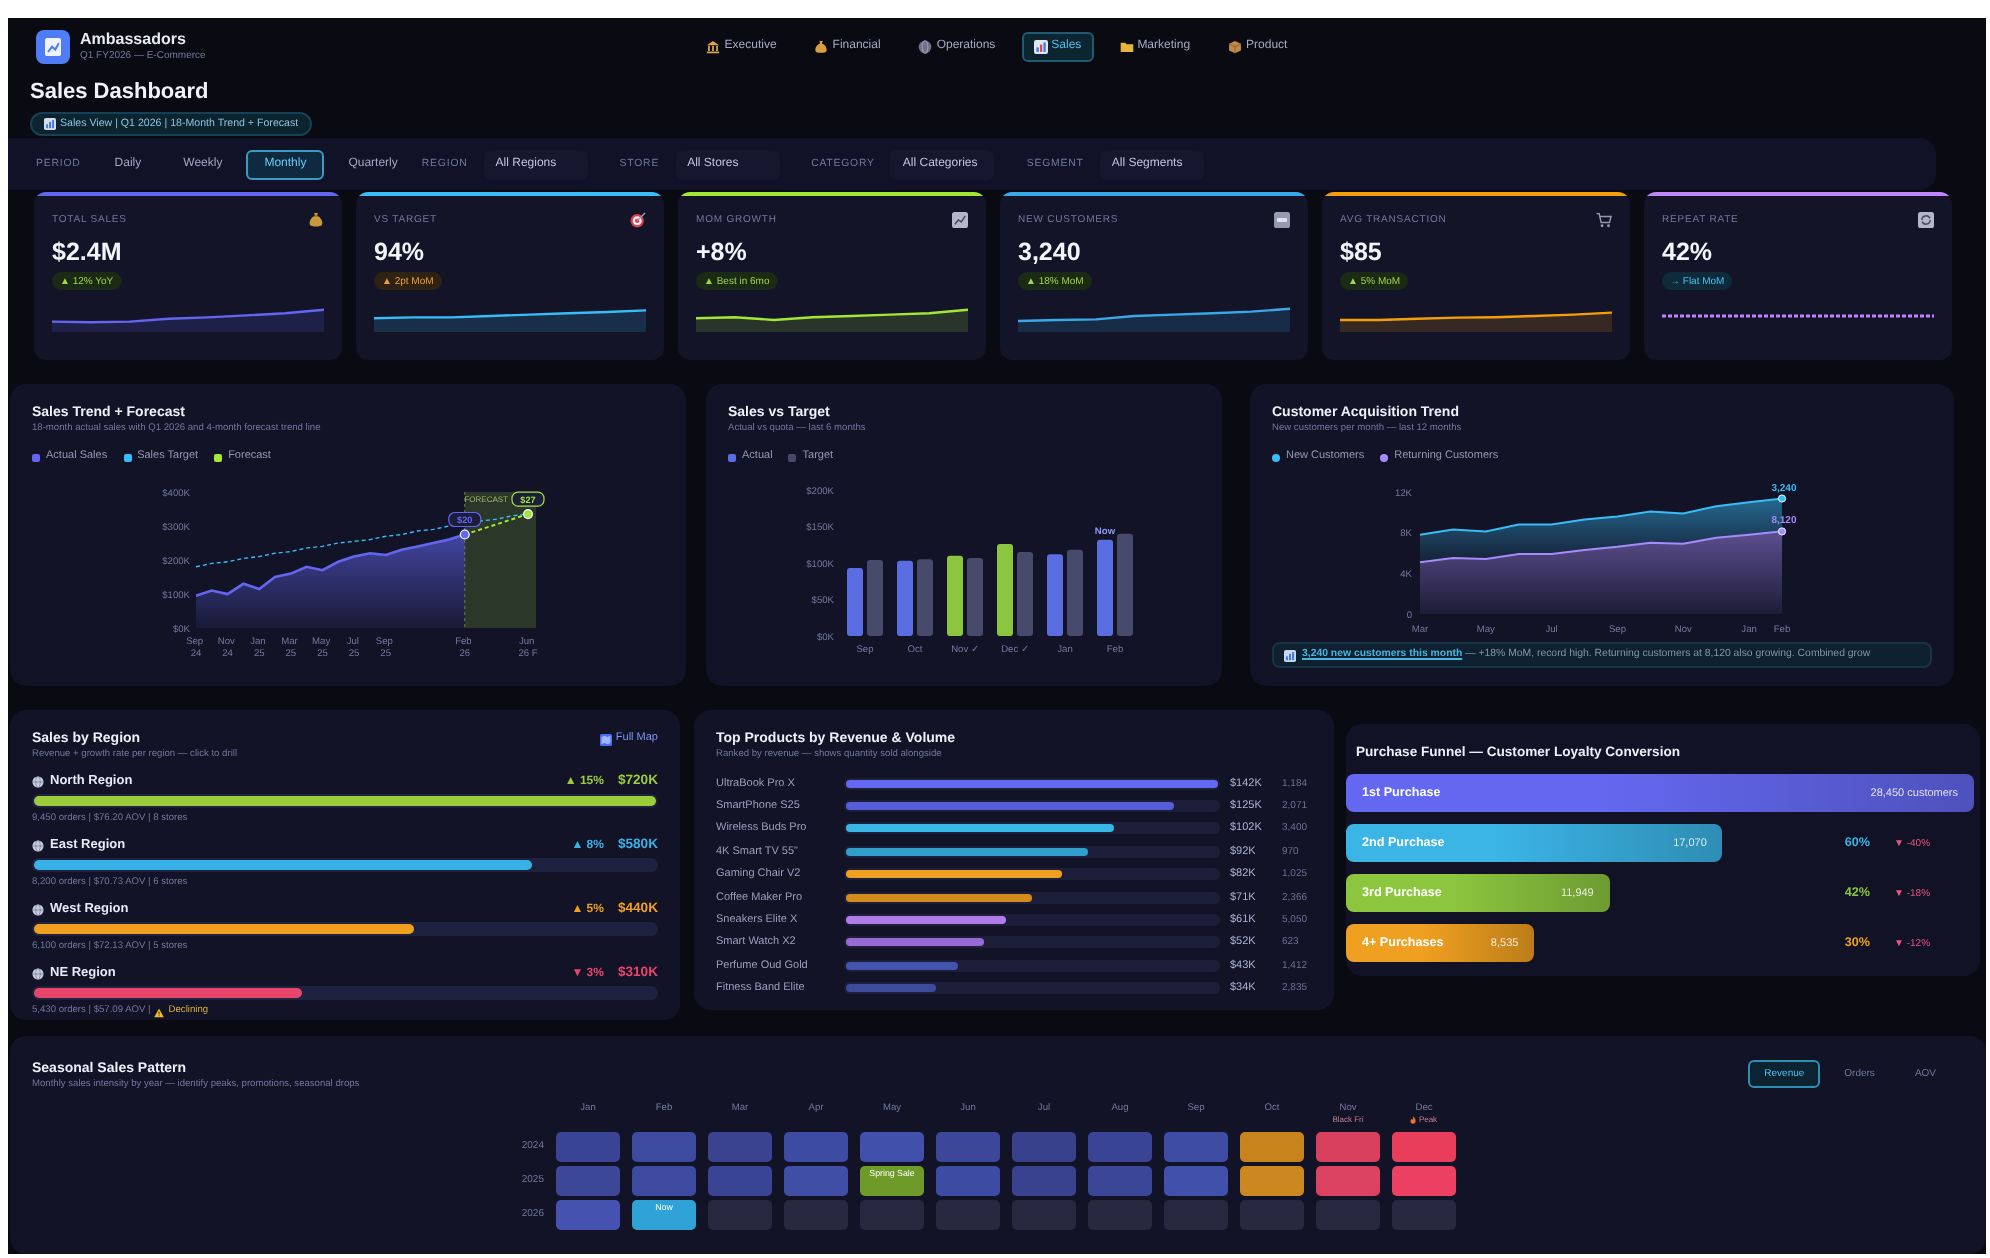 The height and width of the screenshot is (1258, 1990). Describe the element at coordinates (87, 251) in the screenshot. I see `kpi-value: $2.4M` at that location.